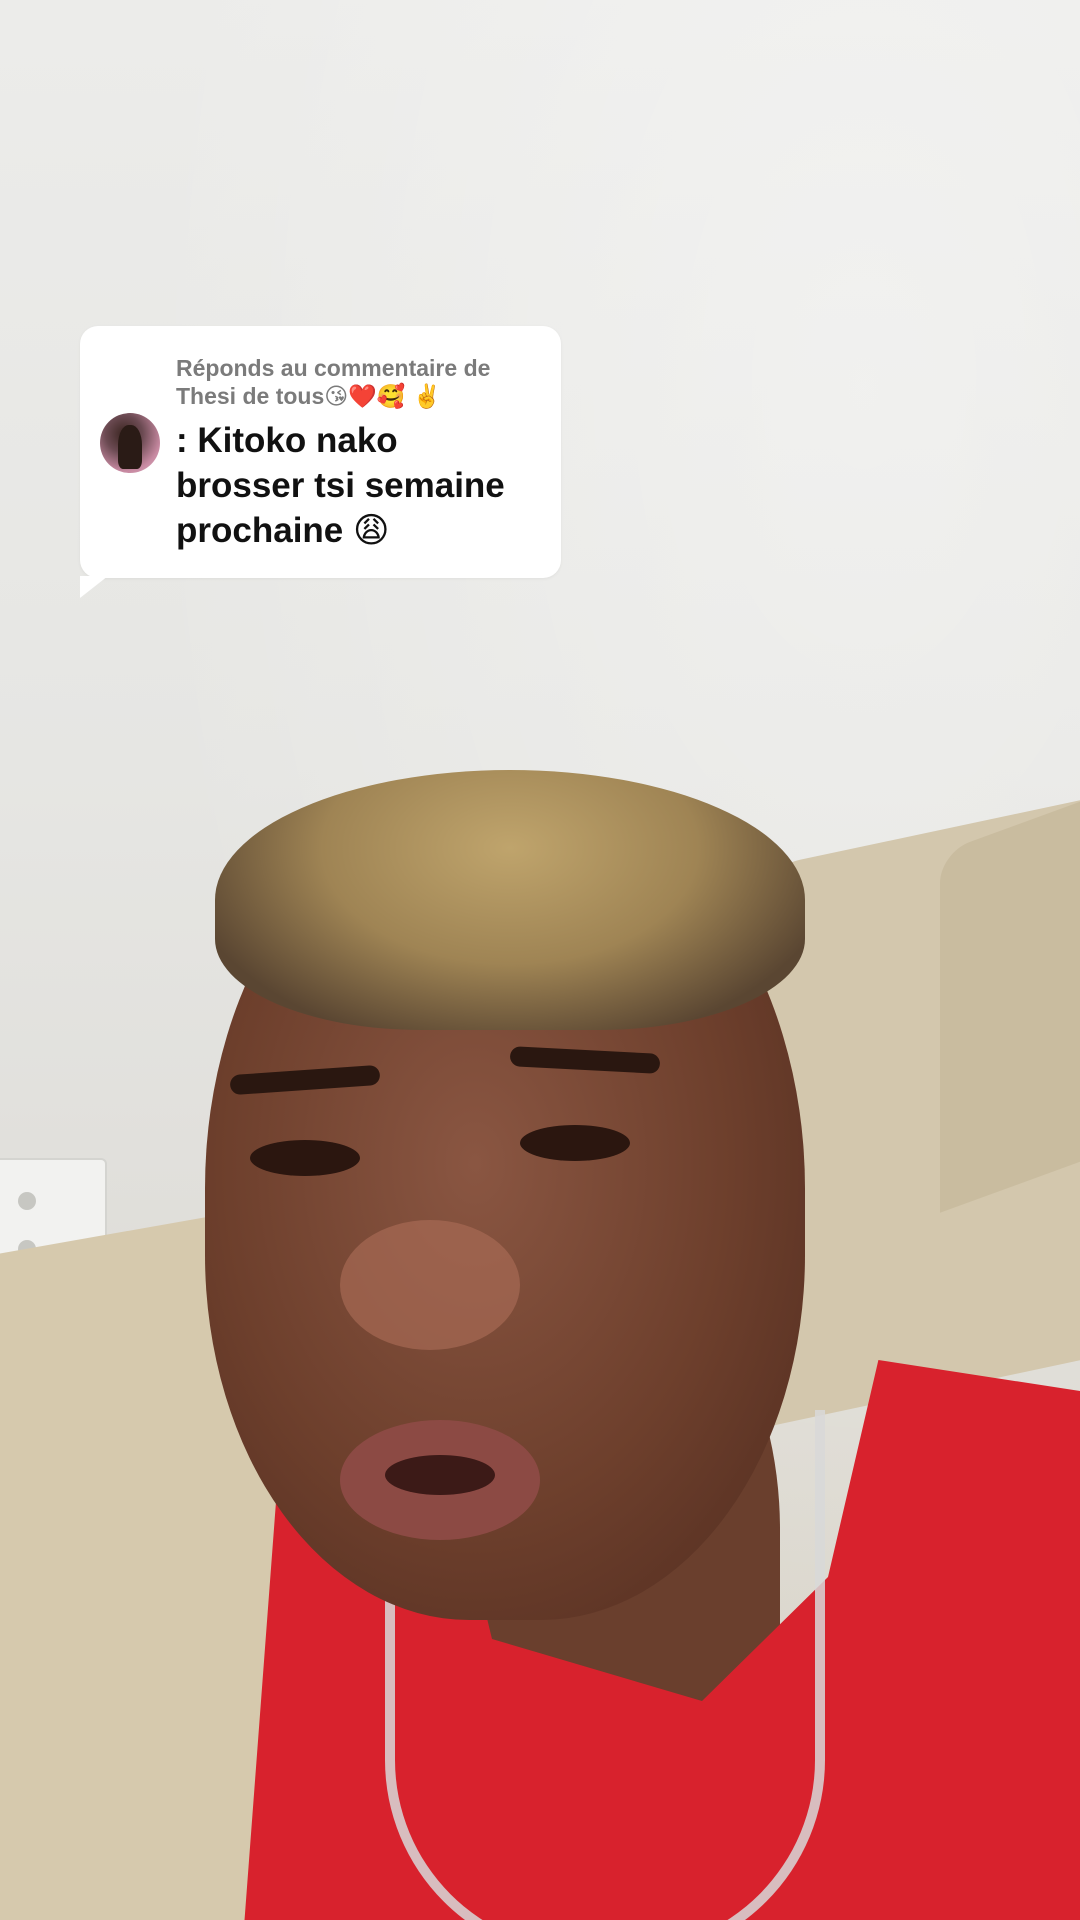 The image size is (1080, 1920). I want to click on speech-bubble-tail, so click(94, 587).